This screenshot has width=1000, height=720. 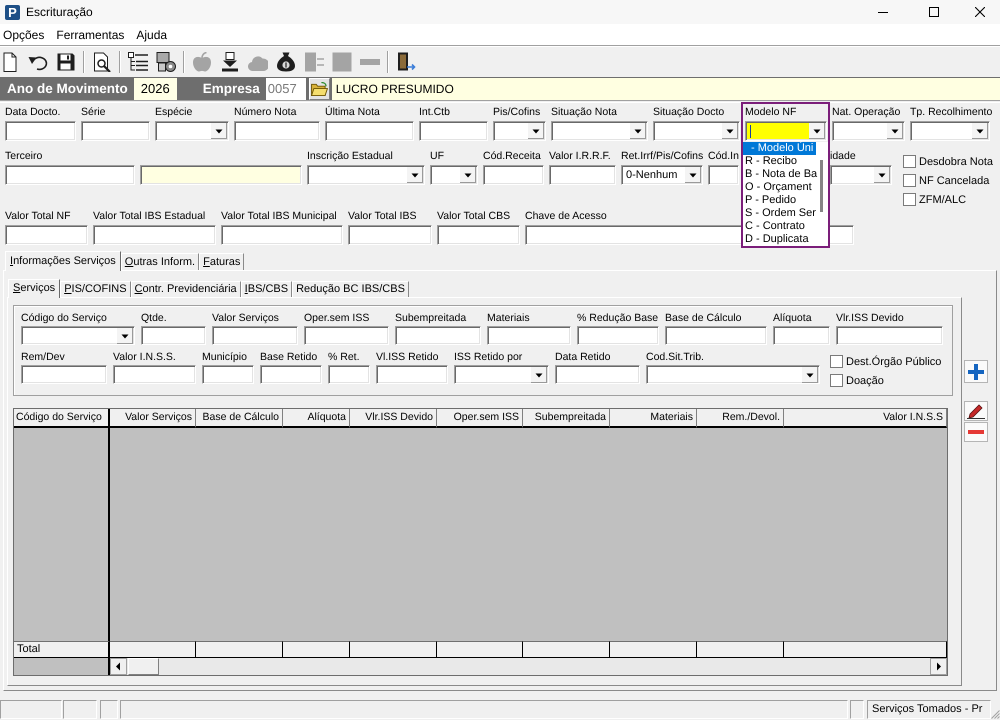 What do you see at coordinates (976, 411) in the screenshot?
I see `edit-button` at bounding box center [976, 411].